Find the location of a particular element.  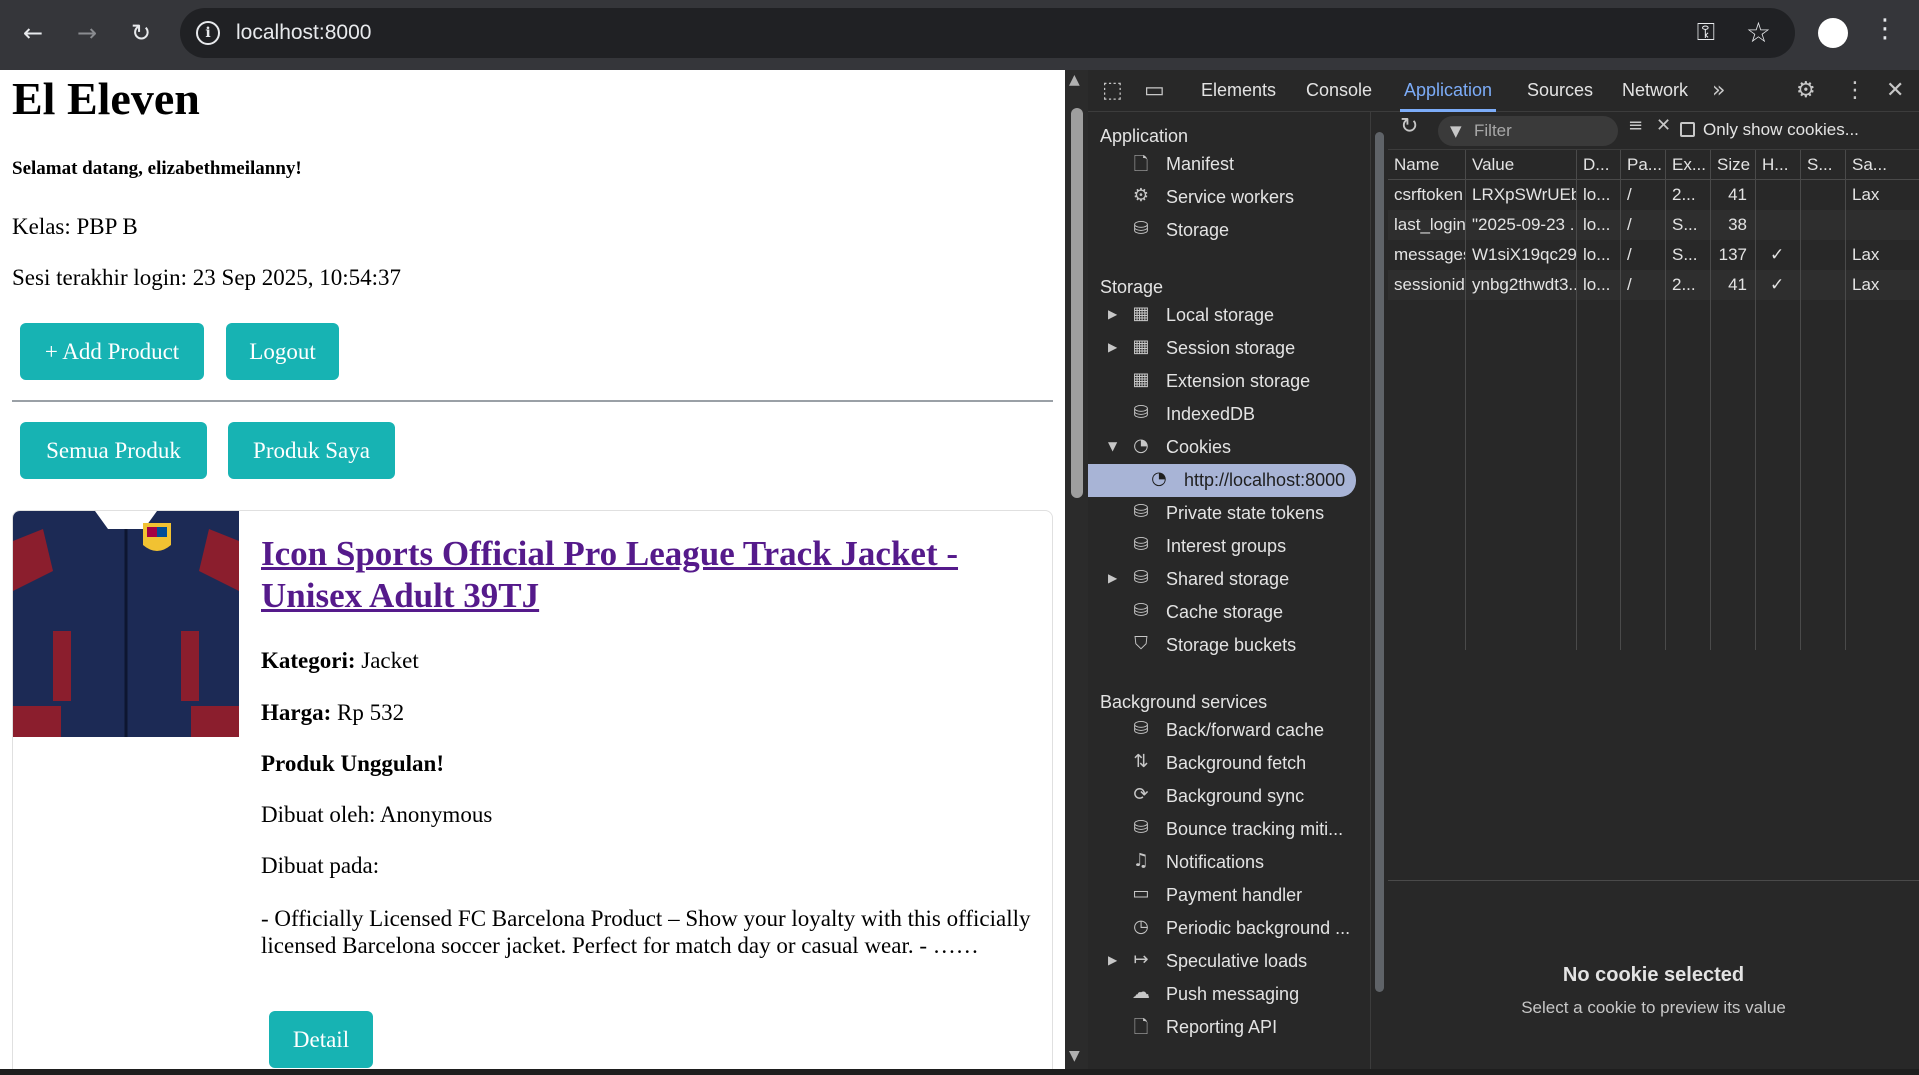

sidebar-item-interest-groups: ⛁ Interest groups is located at coordinates (1222, 546).